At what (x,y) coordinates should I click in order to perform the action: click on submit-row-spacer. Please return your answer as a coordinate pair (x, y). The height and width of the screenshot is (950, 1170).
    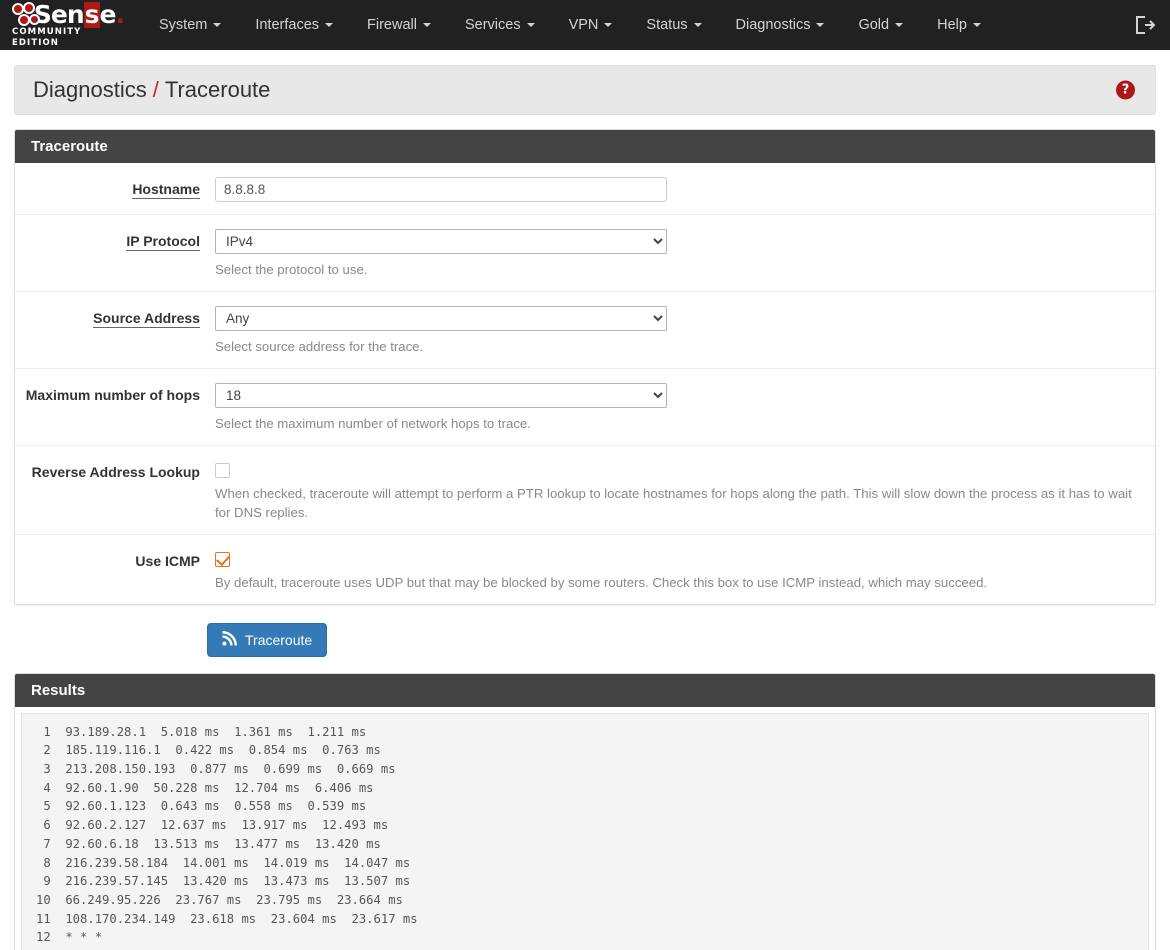
    Looking at the image, I should click on (103, 640).